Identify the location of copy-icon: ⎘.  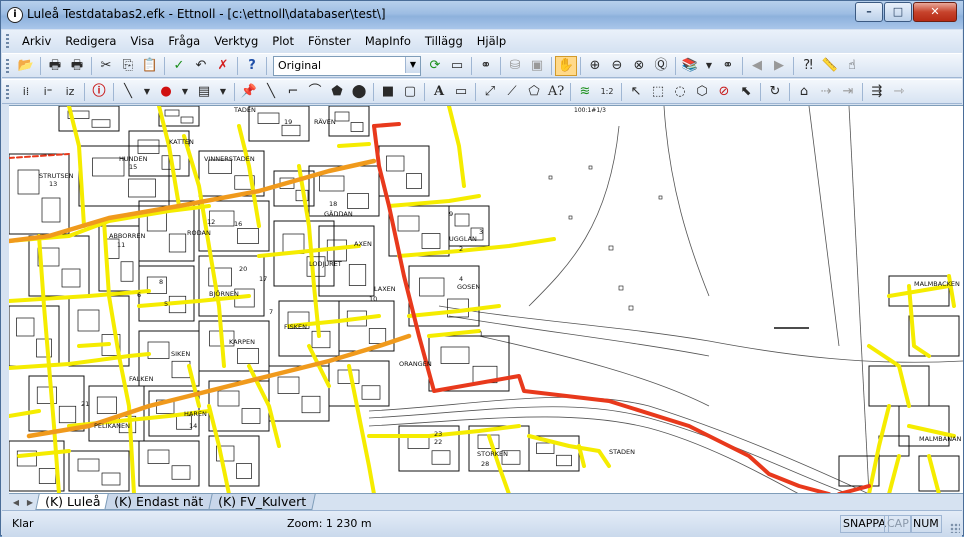
(128, 66).